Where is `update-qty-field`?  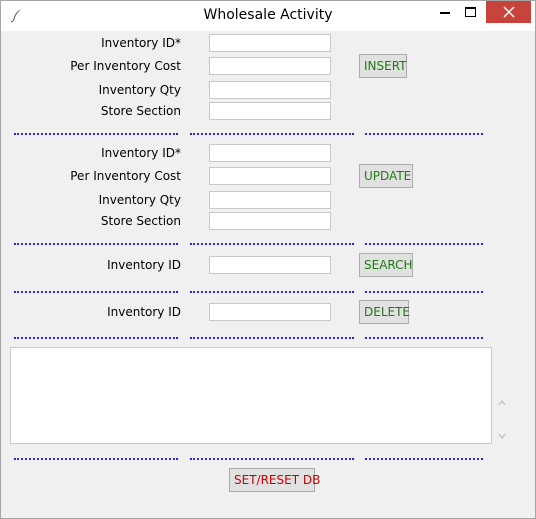 update-qty-field is located at coordinates (270, 200).